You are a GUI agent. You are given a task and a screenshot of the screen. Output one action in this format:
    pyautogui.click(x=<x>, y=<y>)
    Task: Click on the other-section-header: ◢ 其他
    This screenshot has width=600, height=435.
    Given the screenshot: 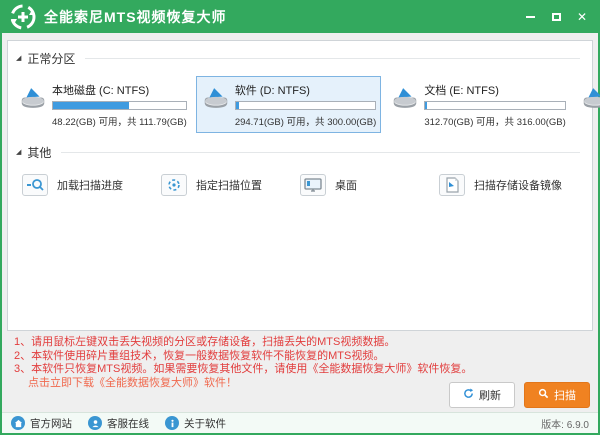 What is the action you would take?
    pyautogui.click(x=300, y=150)
    